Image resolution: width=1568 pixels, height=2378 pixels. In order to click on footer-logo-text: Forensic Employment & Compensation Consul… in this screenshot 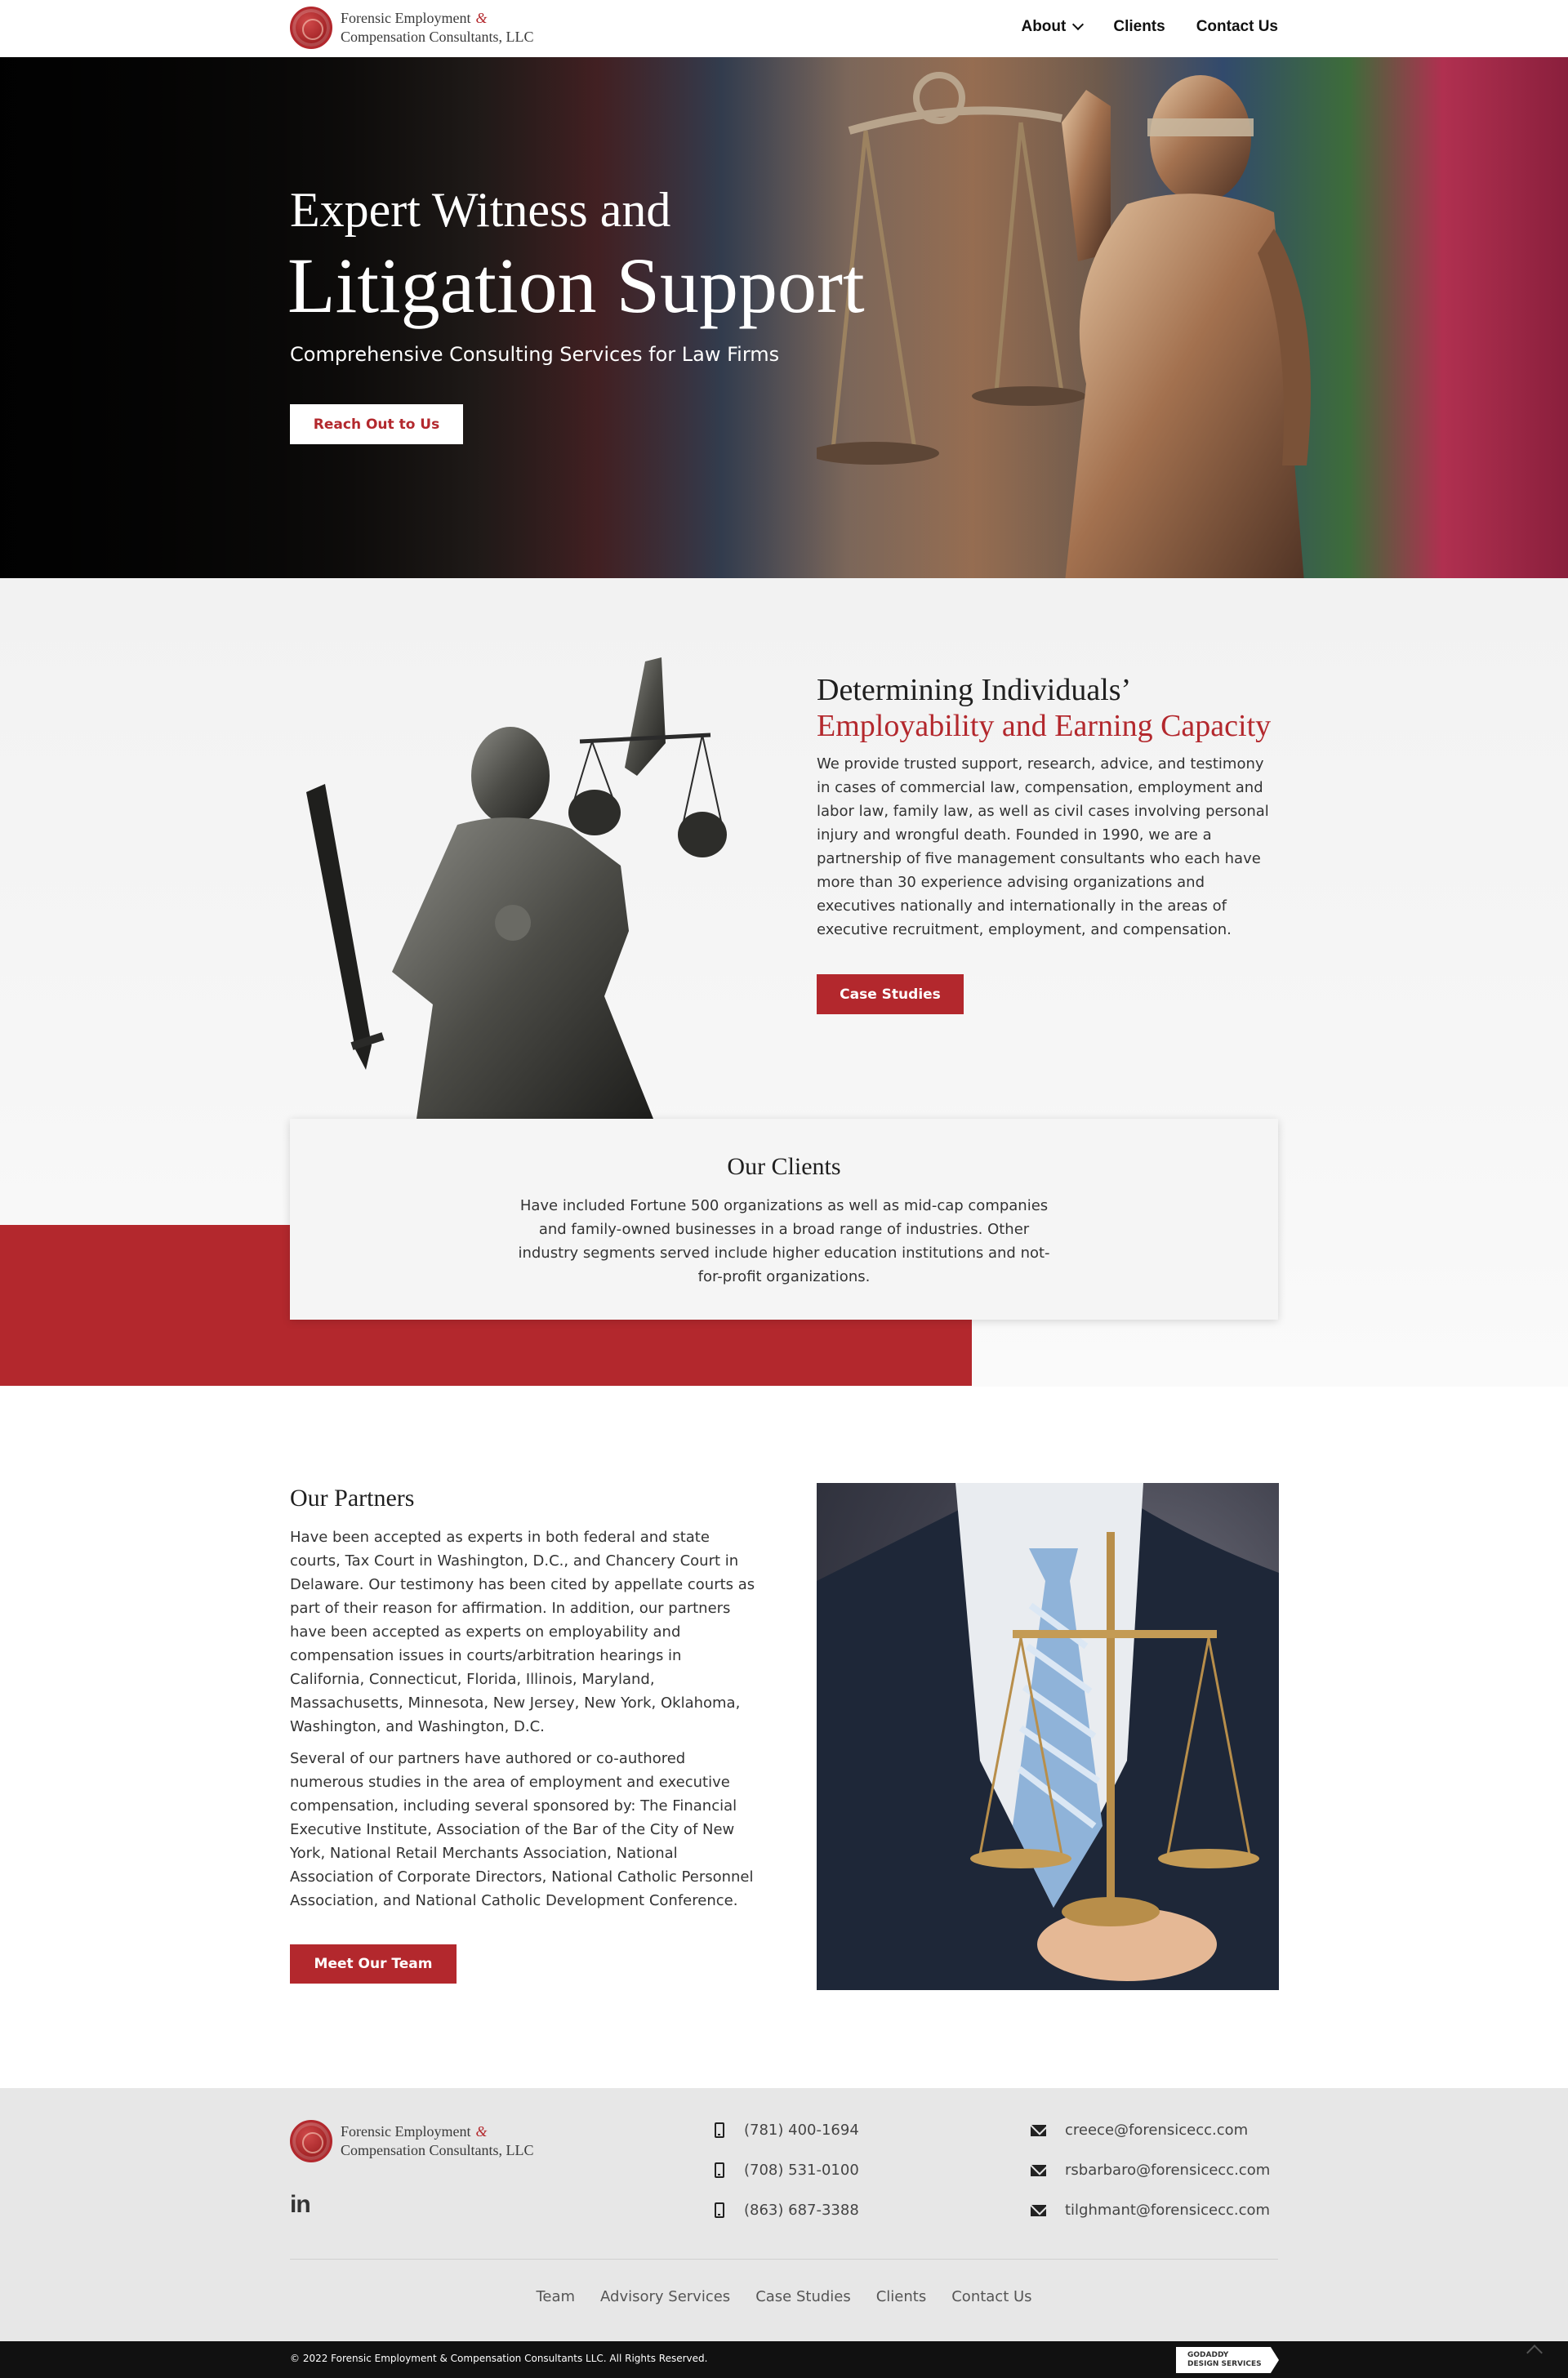, I will do `click(438, 2141)`.